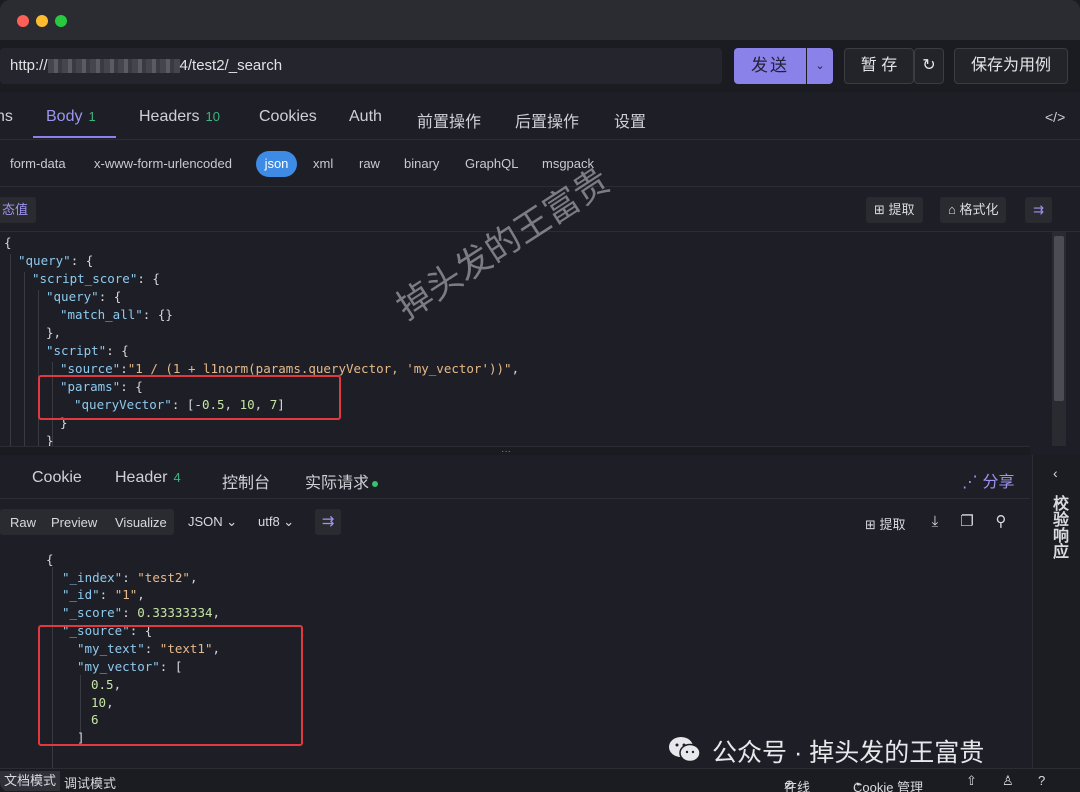  I want to click on url-path: 4/test2/_search, so click(231, 65).